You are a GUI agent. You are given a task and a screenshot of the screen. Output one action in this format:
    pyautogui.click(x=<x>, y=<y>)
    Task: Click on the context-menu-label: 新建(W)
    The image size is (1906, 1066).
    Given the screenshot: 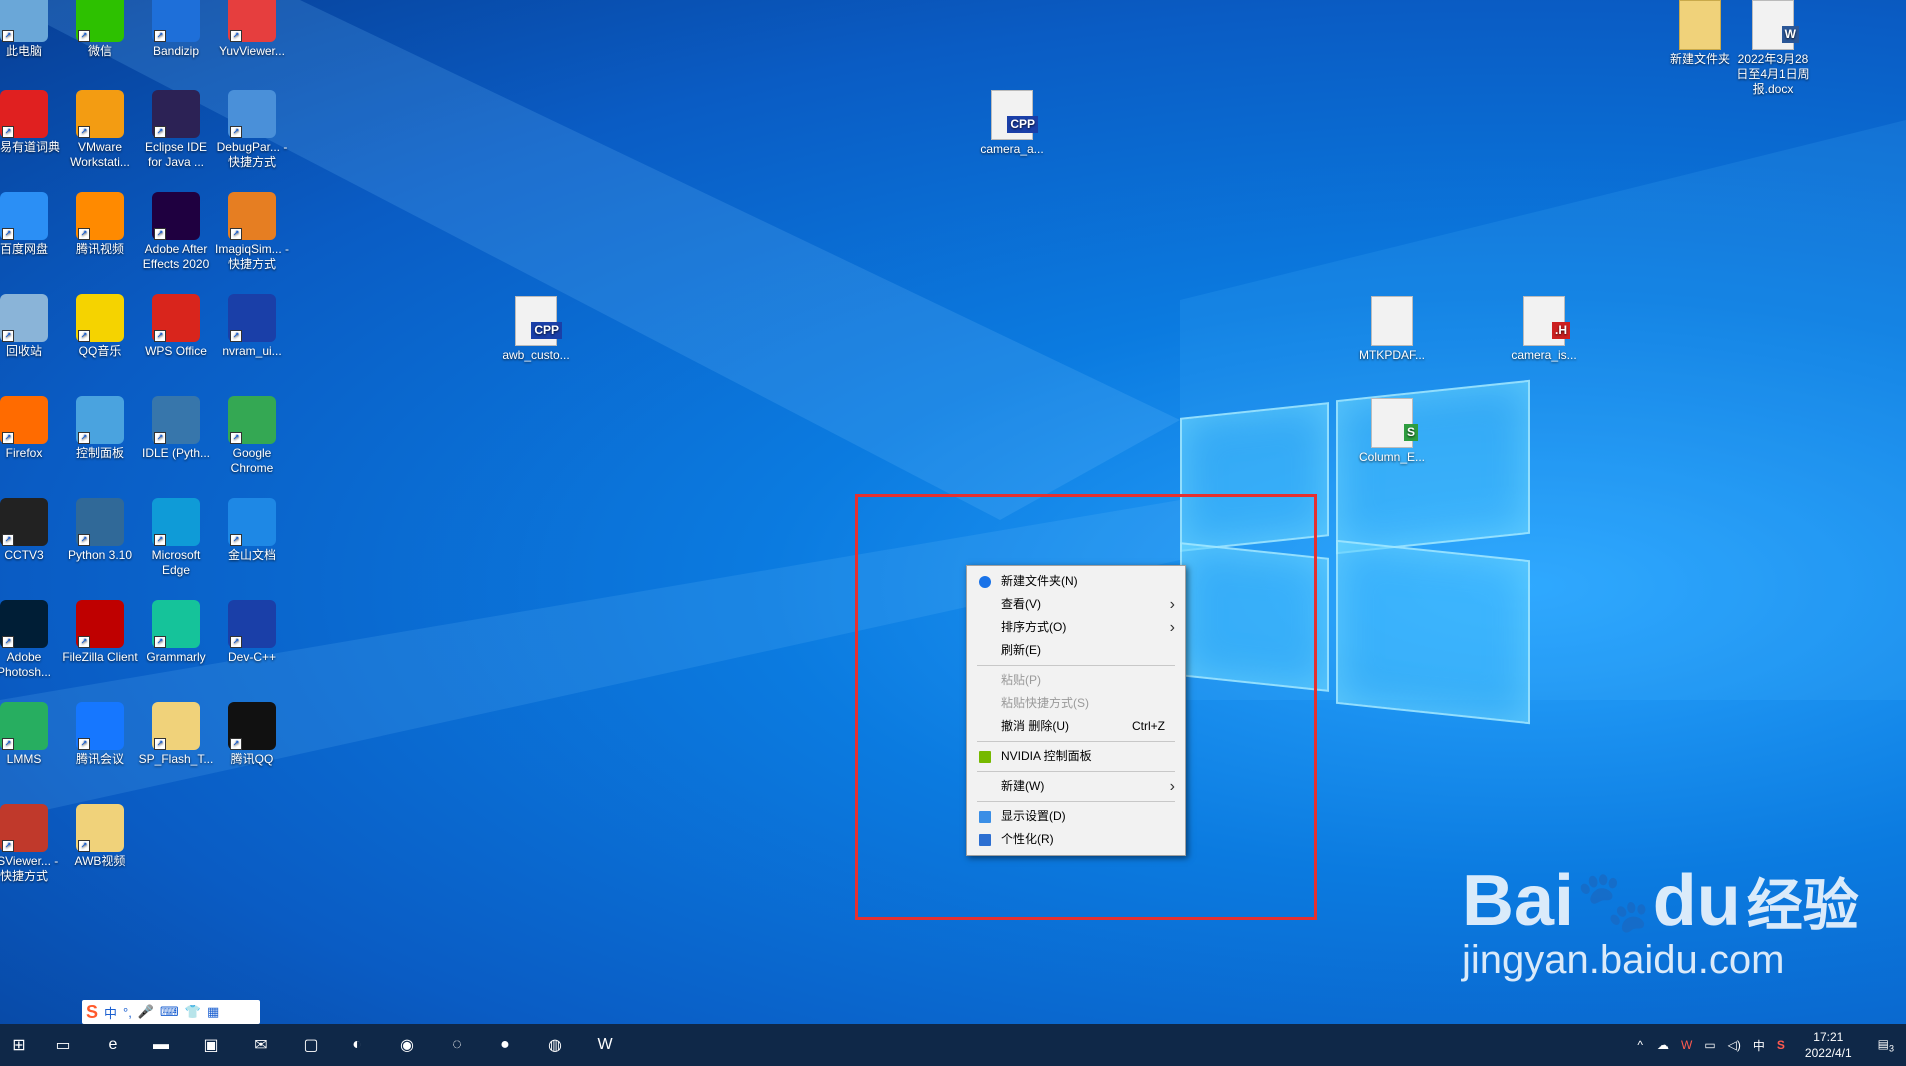 What is the action you would take?
    pyautogui.click(x=1023, y=786)
    